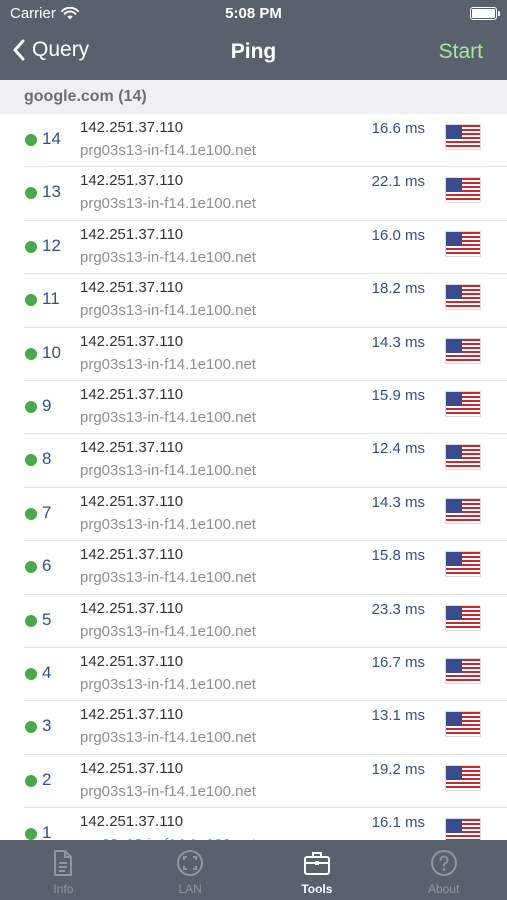  I want to click on tab-info: Info, so click(63, 870).